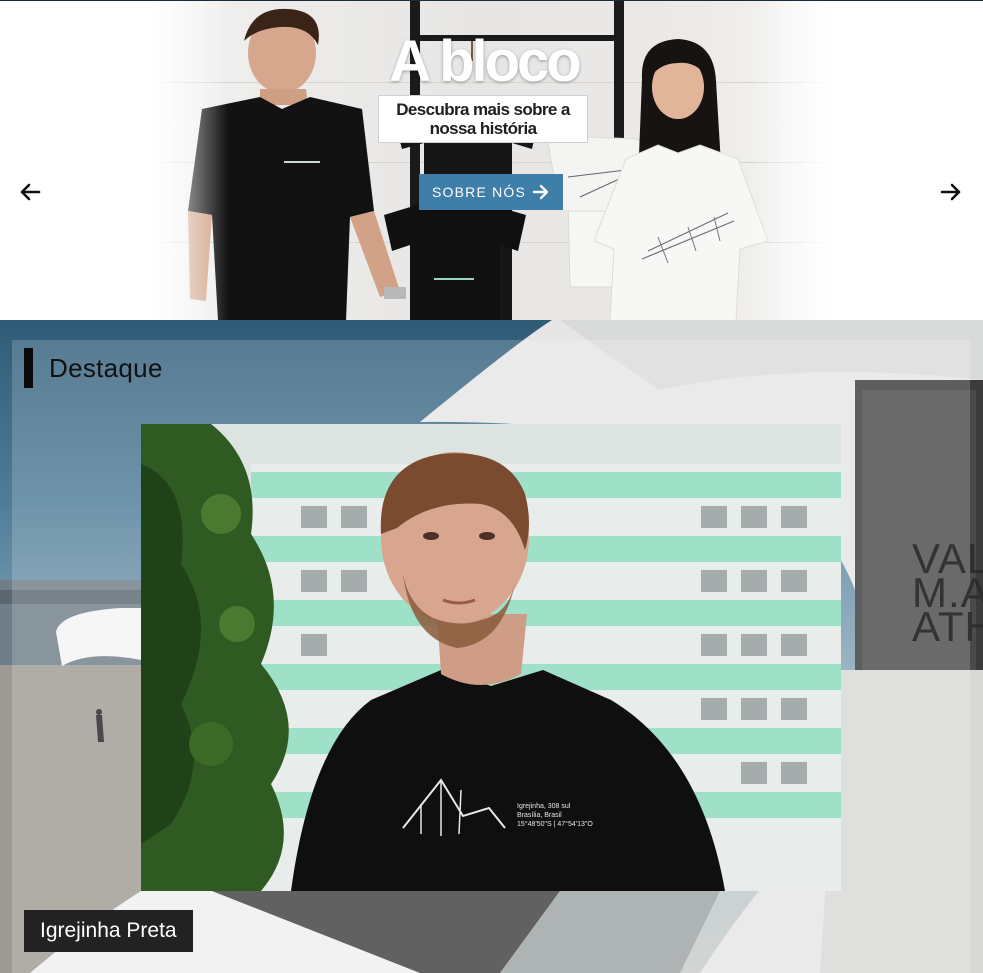 This screenshot has width=983, height=973. I want to click on about-us-button: SOBRE NÓS, so click(491, 192).